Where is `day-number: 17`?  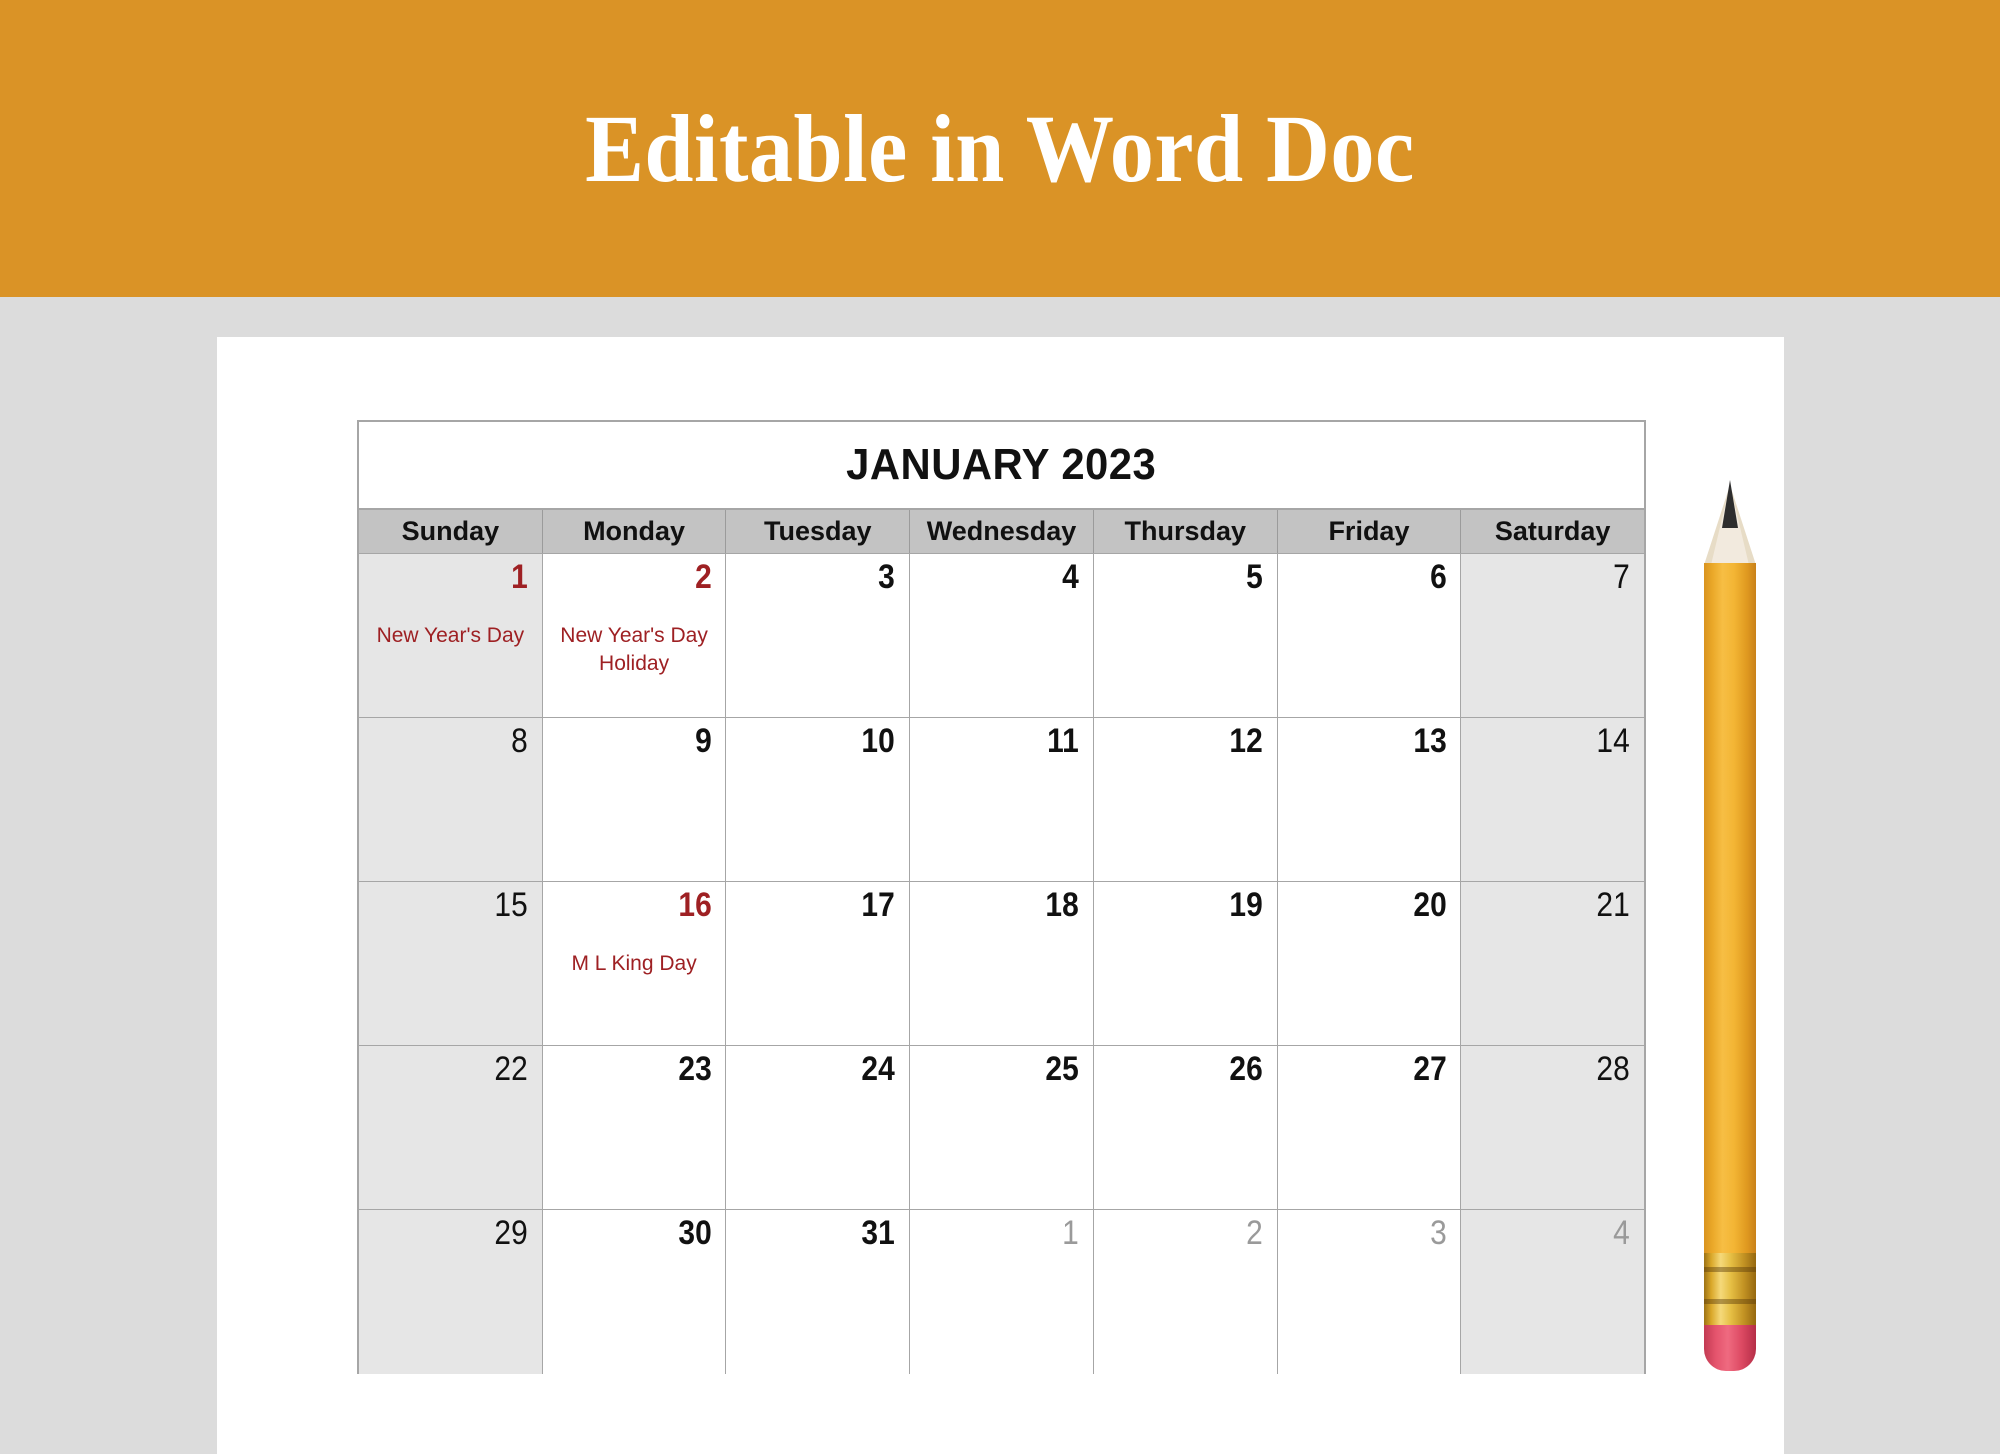
day-number: 17 is located at coordinates (878, 905).